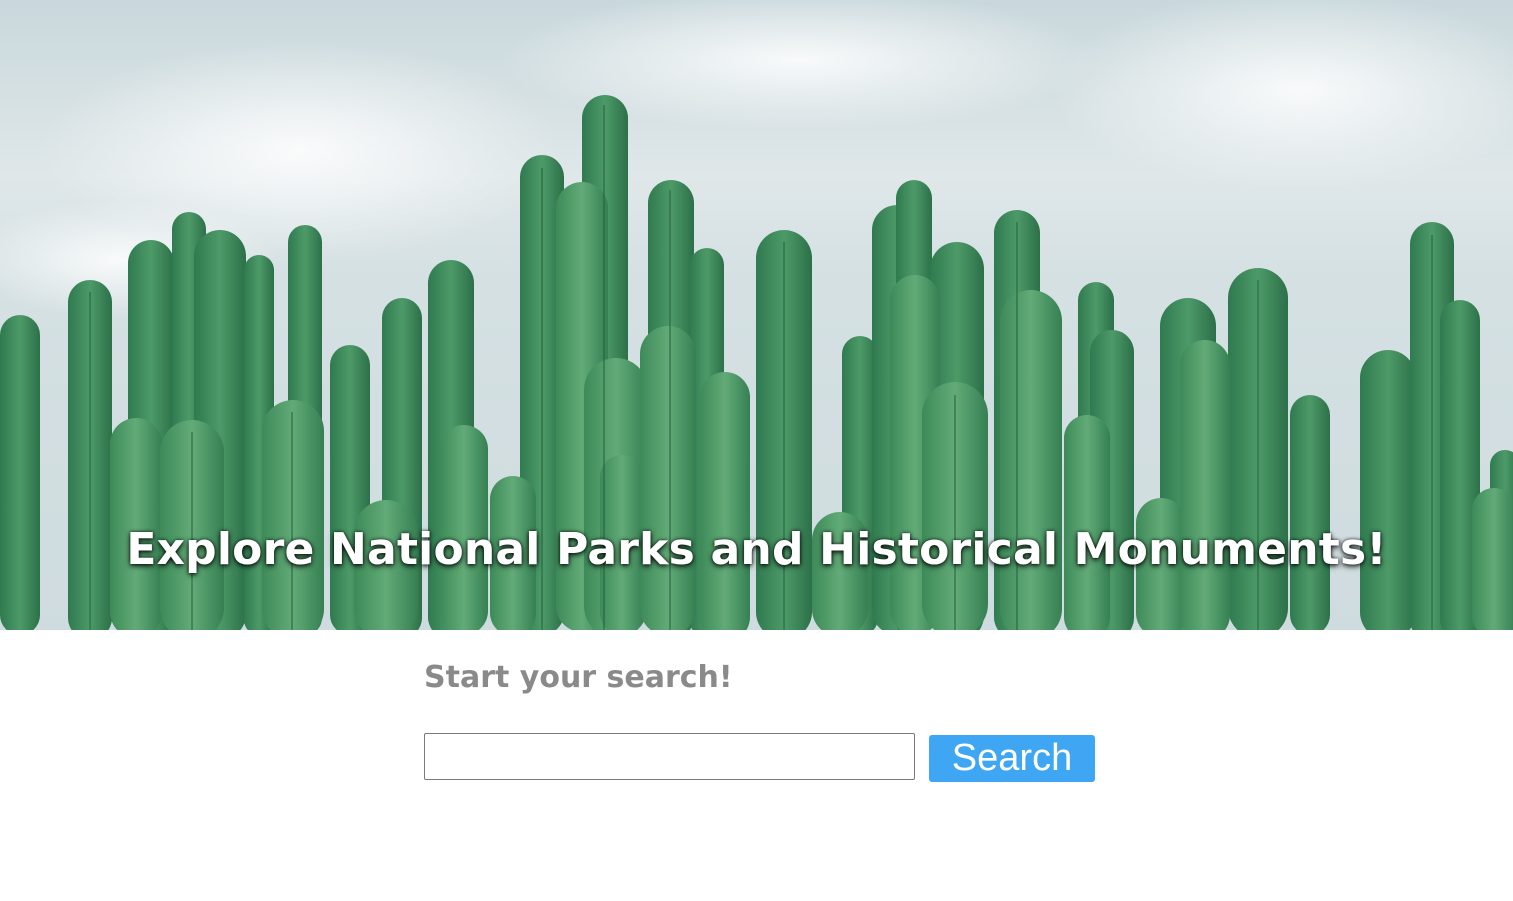 The image size is (1513, 901). Describe the element at coordinates (759, 721) in the screenshot. I see `search-section: Start your search! Search` at that location.